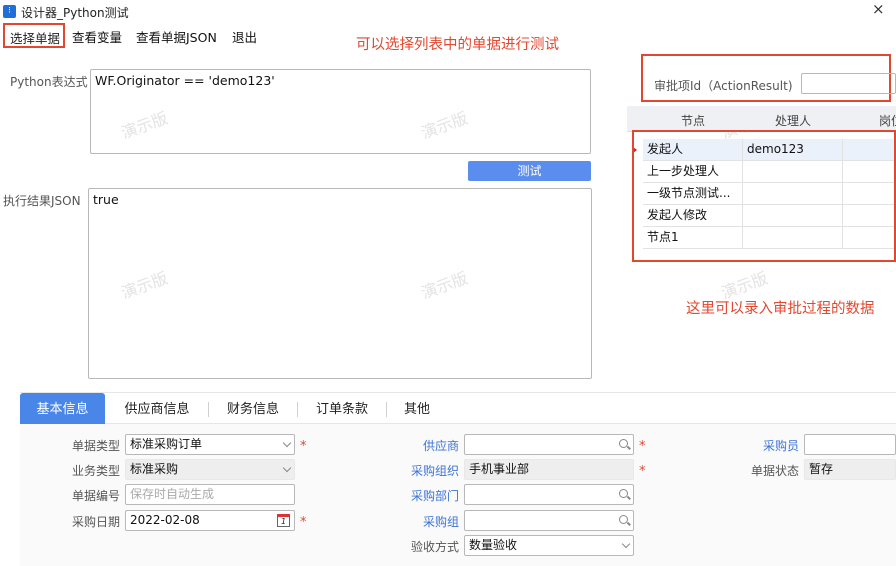 The image size is (896, 566). Describe the element at coordinates (95, 522) in the screenshot. I see `purchase-date-label: 采购日期` at that location.